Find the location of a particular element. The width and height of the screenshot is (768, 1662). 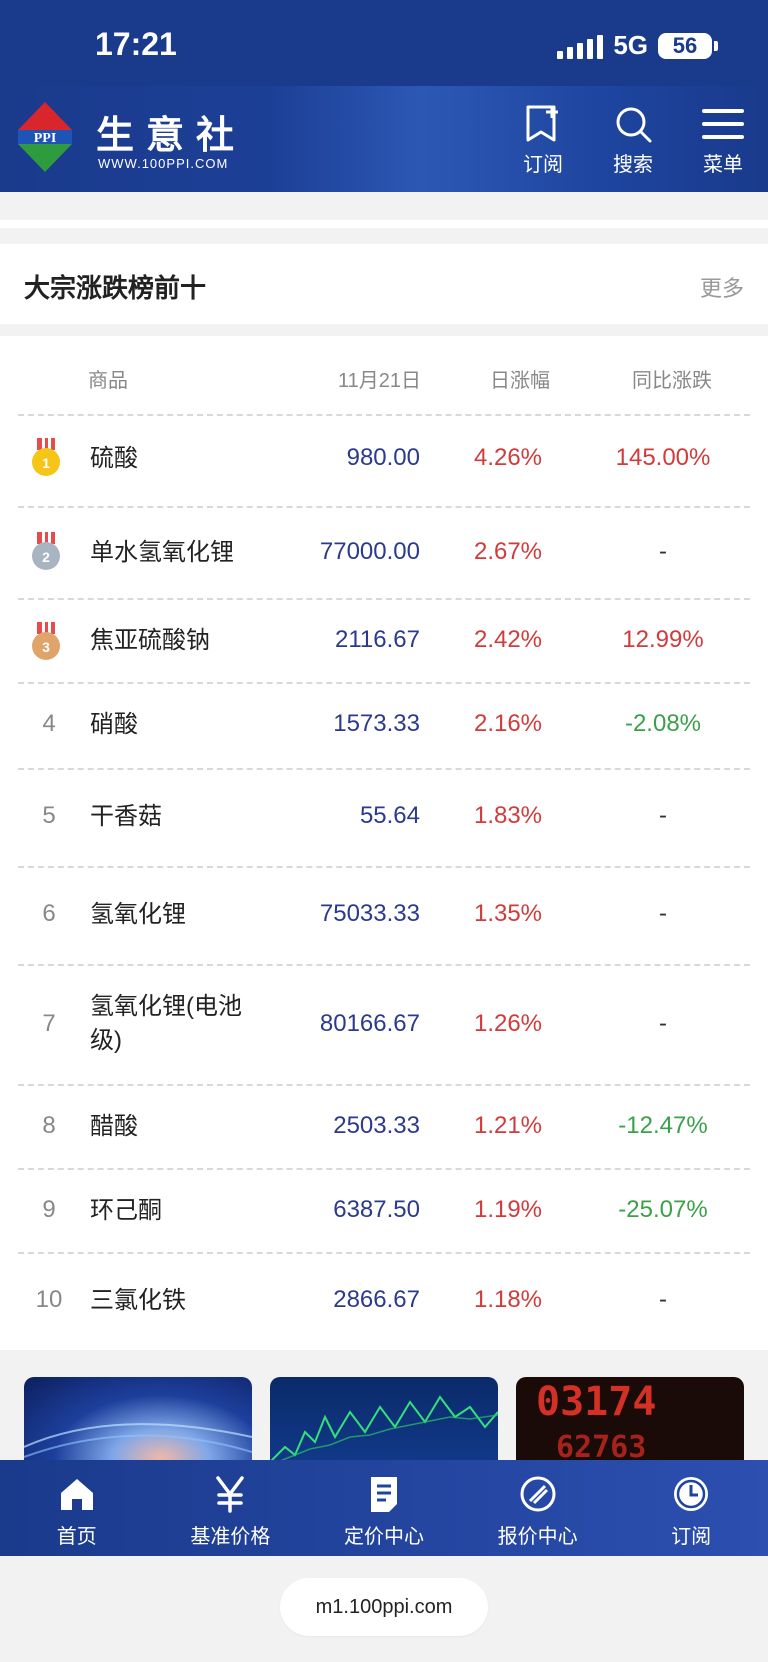

table-row: 4 硝酸 1573.33 2.16% -2.08% is located at coordinates (384, 725).